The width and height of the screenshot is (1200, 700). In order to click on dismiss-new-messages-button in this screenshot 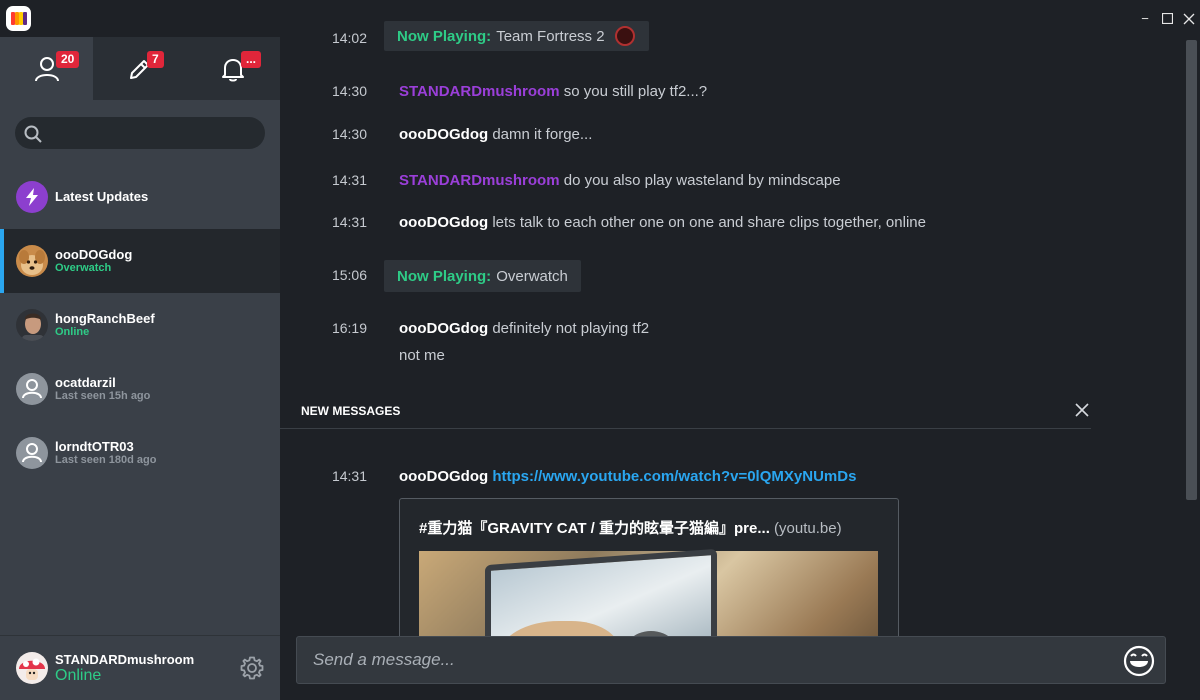, I will do `click(1083, 411)`.